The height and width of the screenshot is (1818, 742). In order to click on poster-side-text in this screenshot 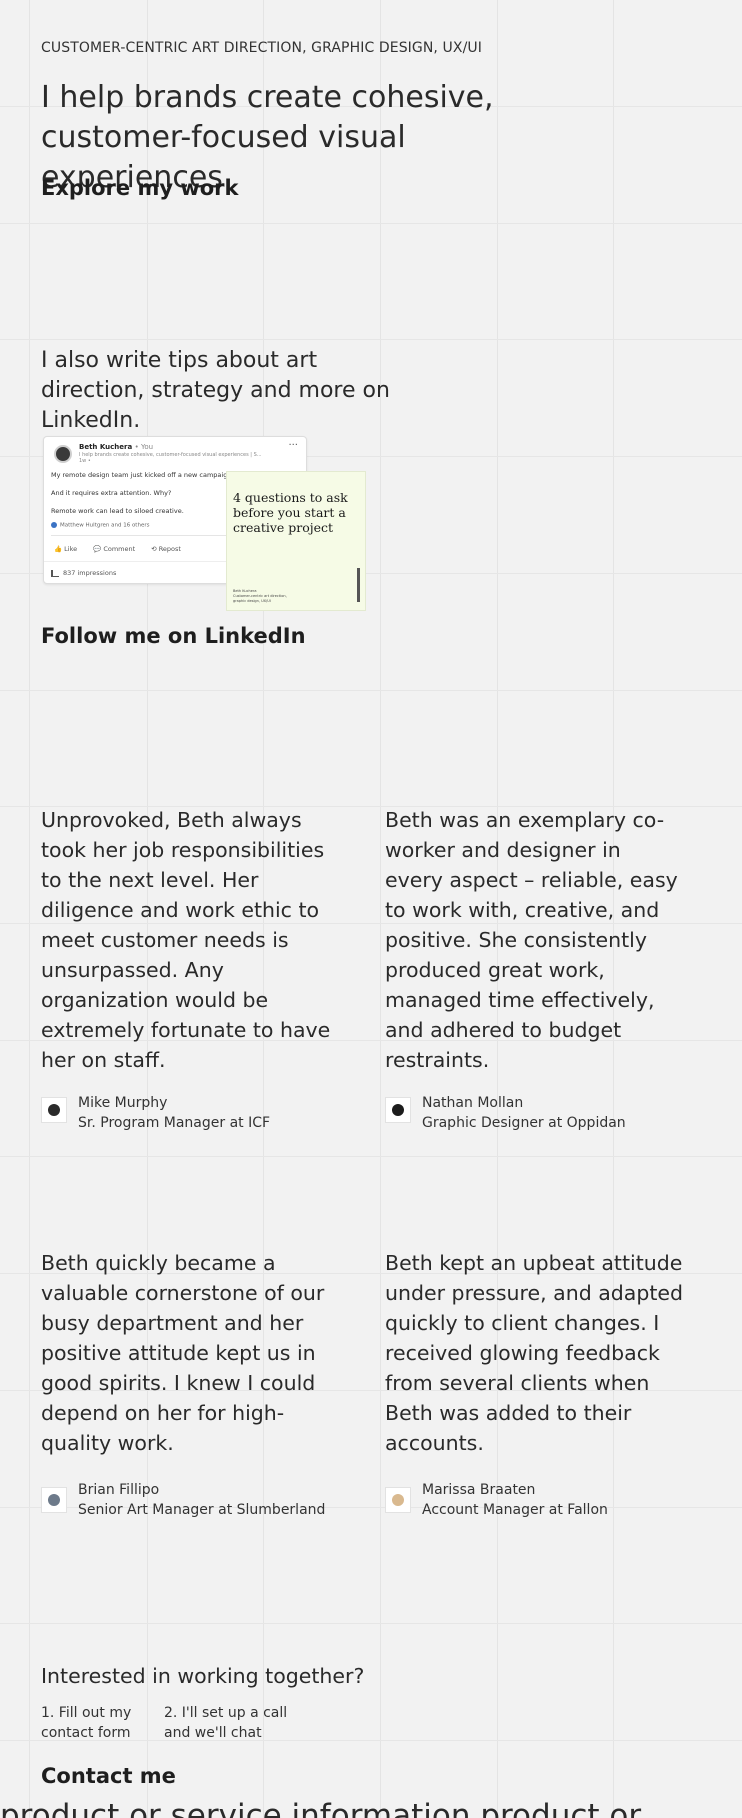, I will do `click(358, 585)`.